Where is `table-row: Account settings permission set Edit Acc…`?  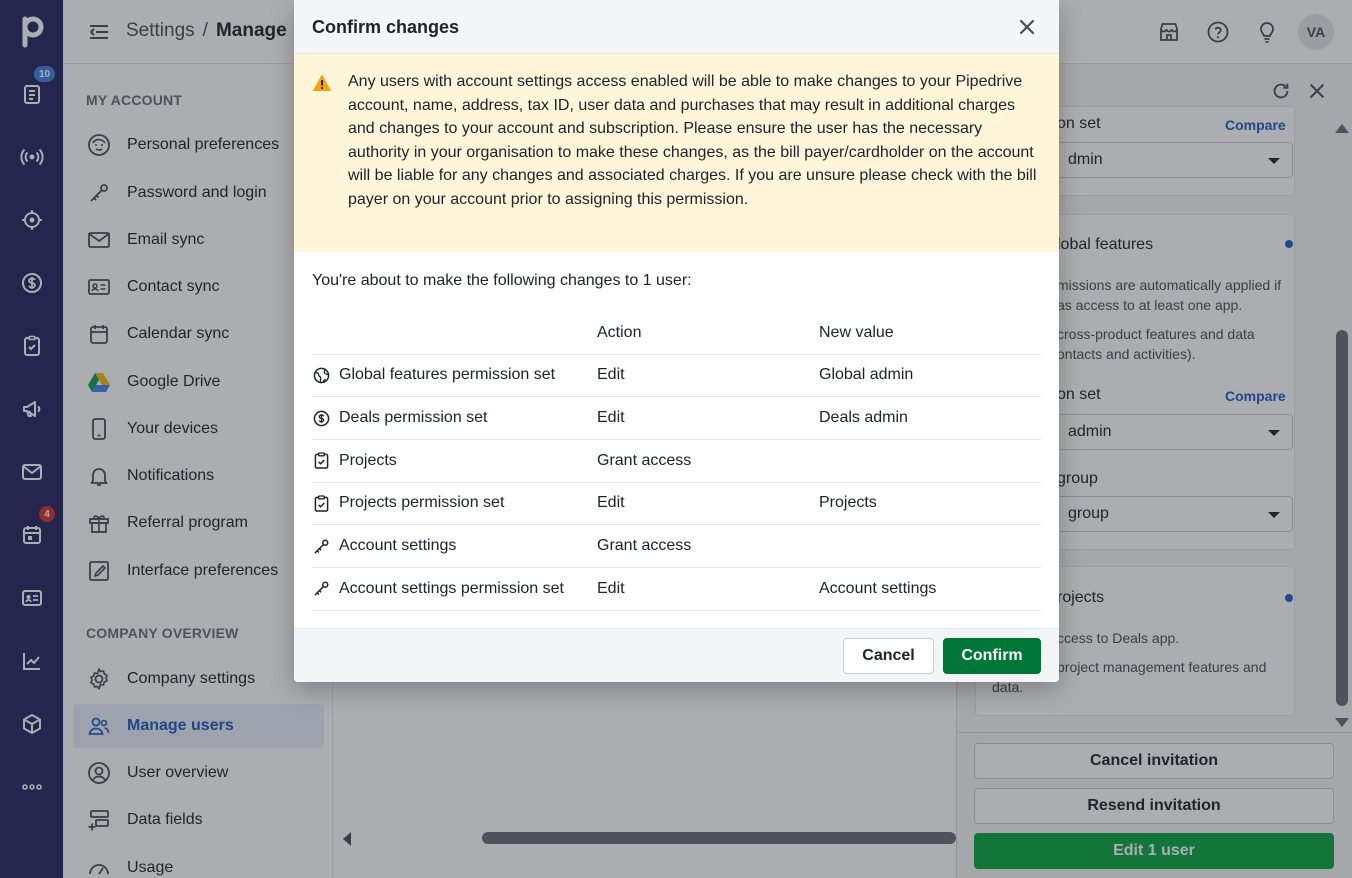
table-row: Account settings permission set Edit Acc… is located at coordinates (676, 589).